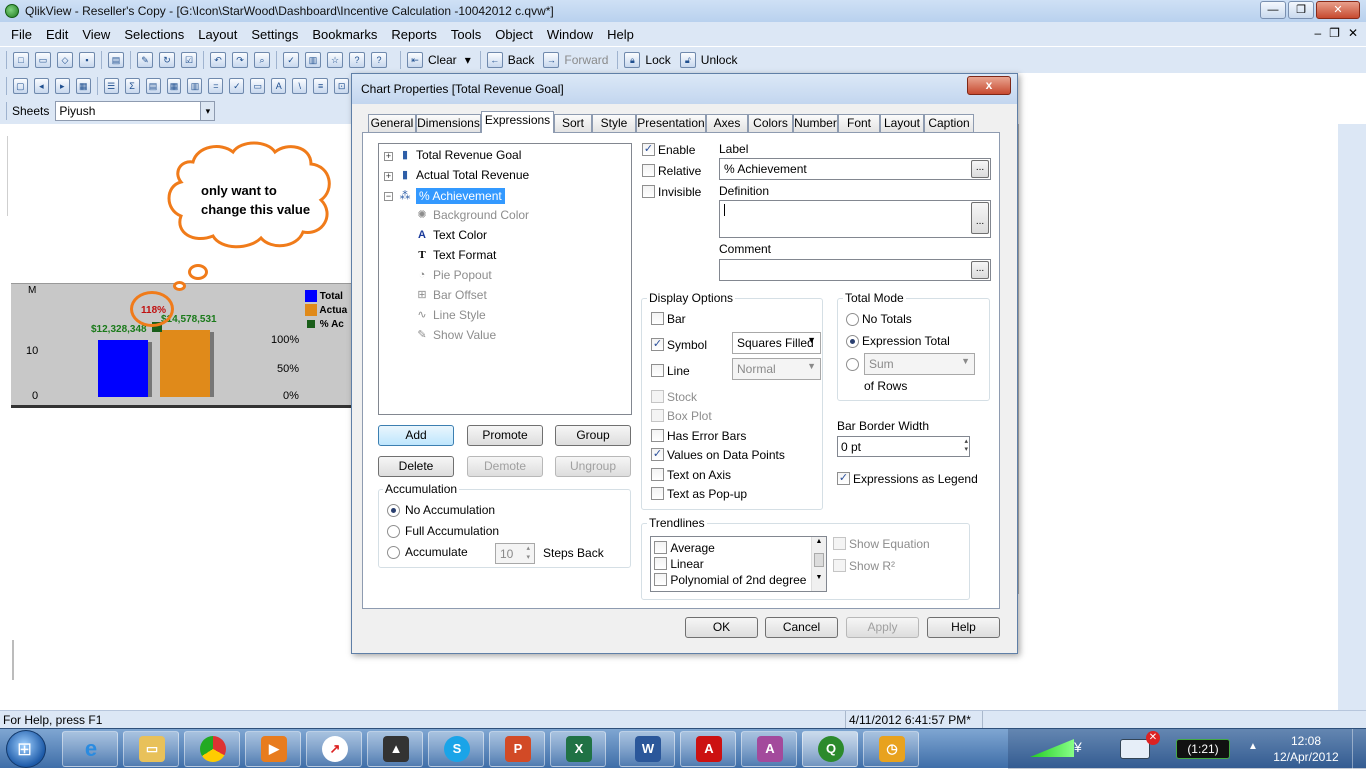  What do you see at coordinates (776, 343) in the screenshot?
I see `symbol-style-dropdown: Squares Filled ▼` at bounding box center [776, 343].